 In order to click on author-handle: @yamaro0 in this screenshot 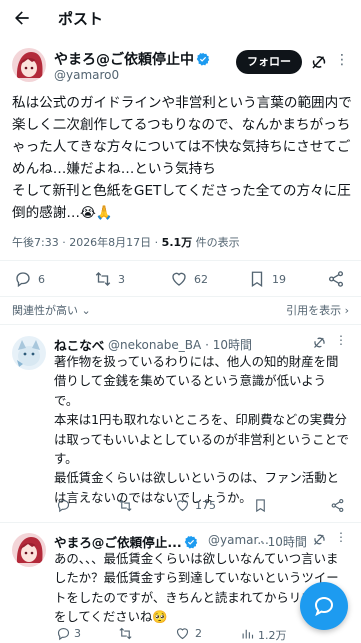, I will do `click(87, 75)`.